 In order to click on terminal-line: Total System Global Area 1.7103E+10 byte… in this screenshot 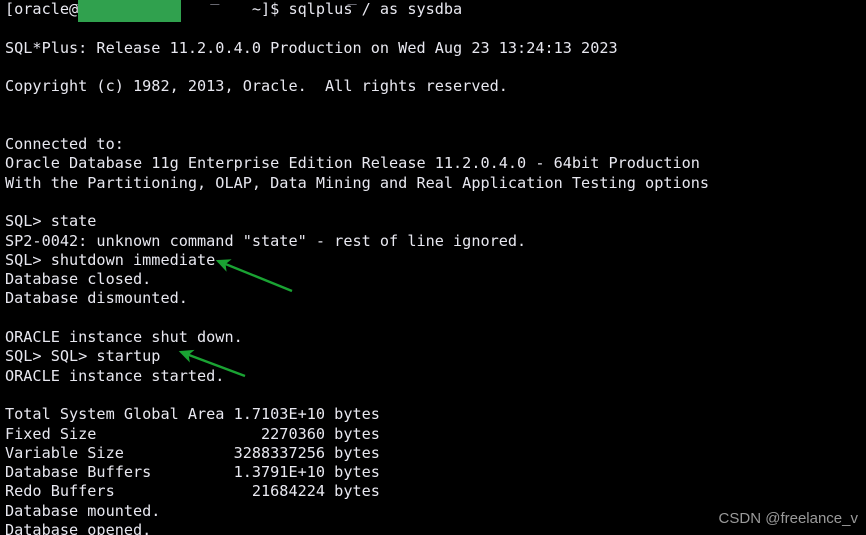, I will do `click(192, 414)`.